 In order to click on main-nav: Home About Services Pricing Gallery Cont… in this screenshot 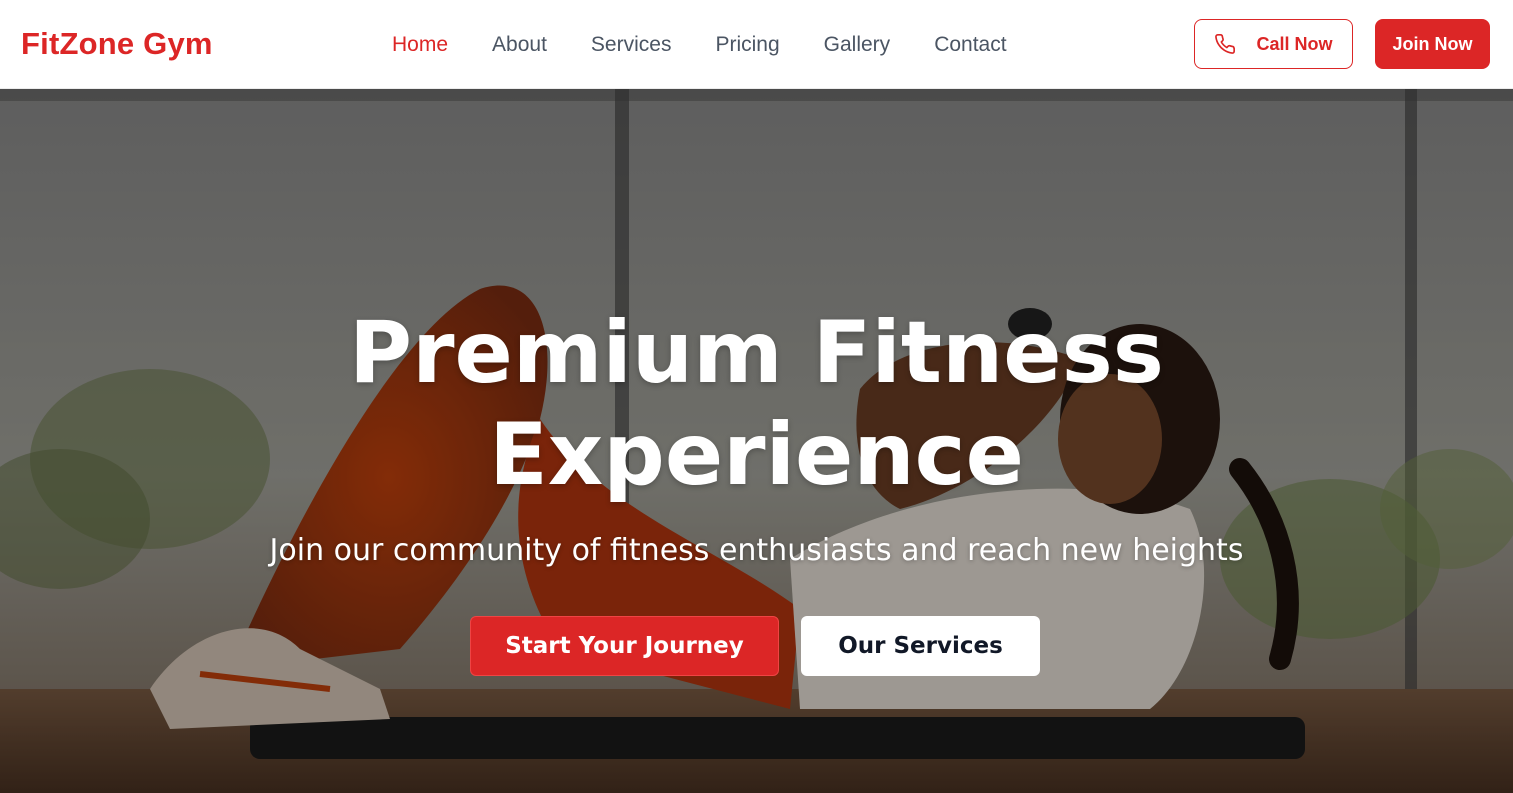, I will do `click(721, 44)`.